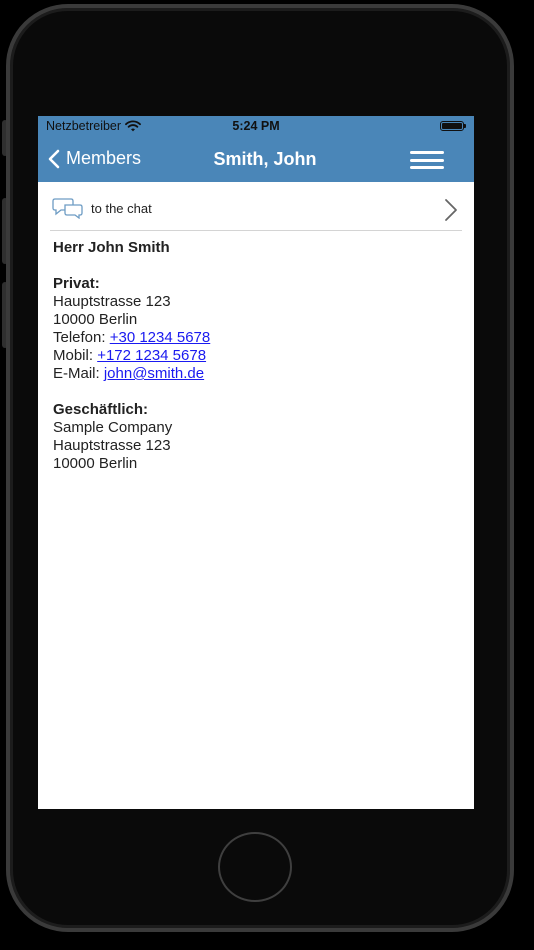  What do you see at coordinates (121, 208) in the screenshot?
I see `chat-link-label: to the chat` at bounding box center [121, 208].